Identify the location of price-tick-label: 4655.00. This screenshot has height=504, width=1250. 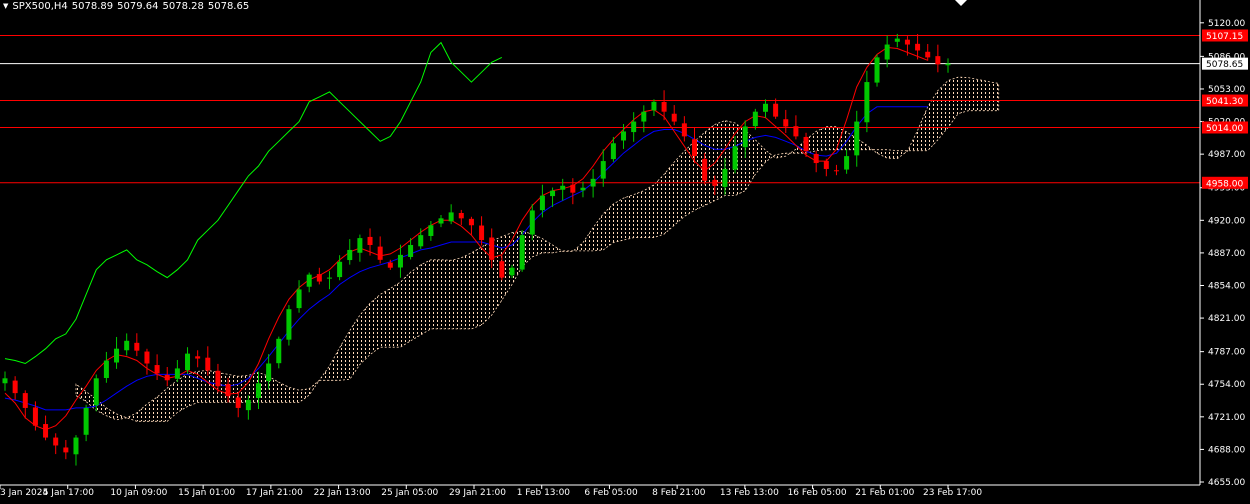
(1226, 483).